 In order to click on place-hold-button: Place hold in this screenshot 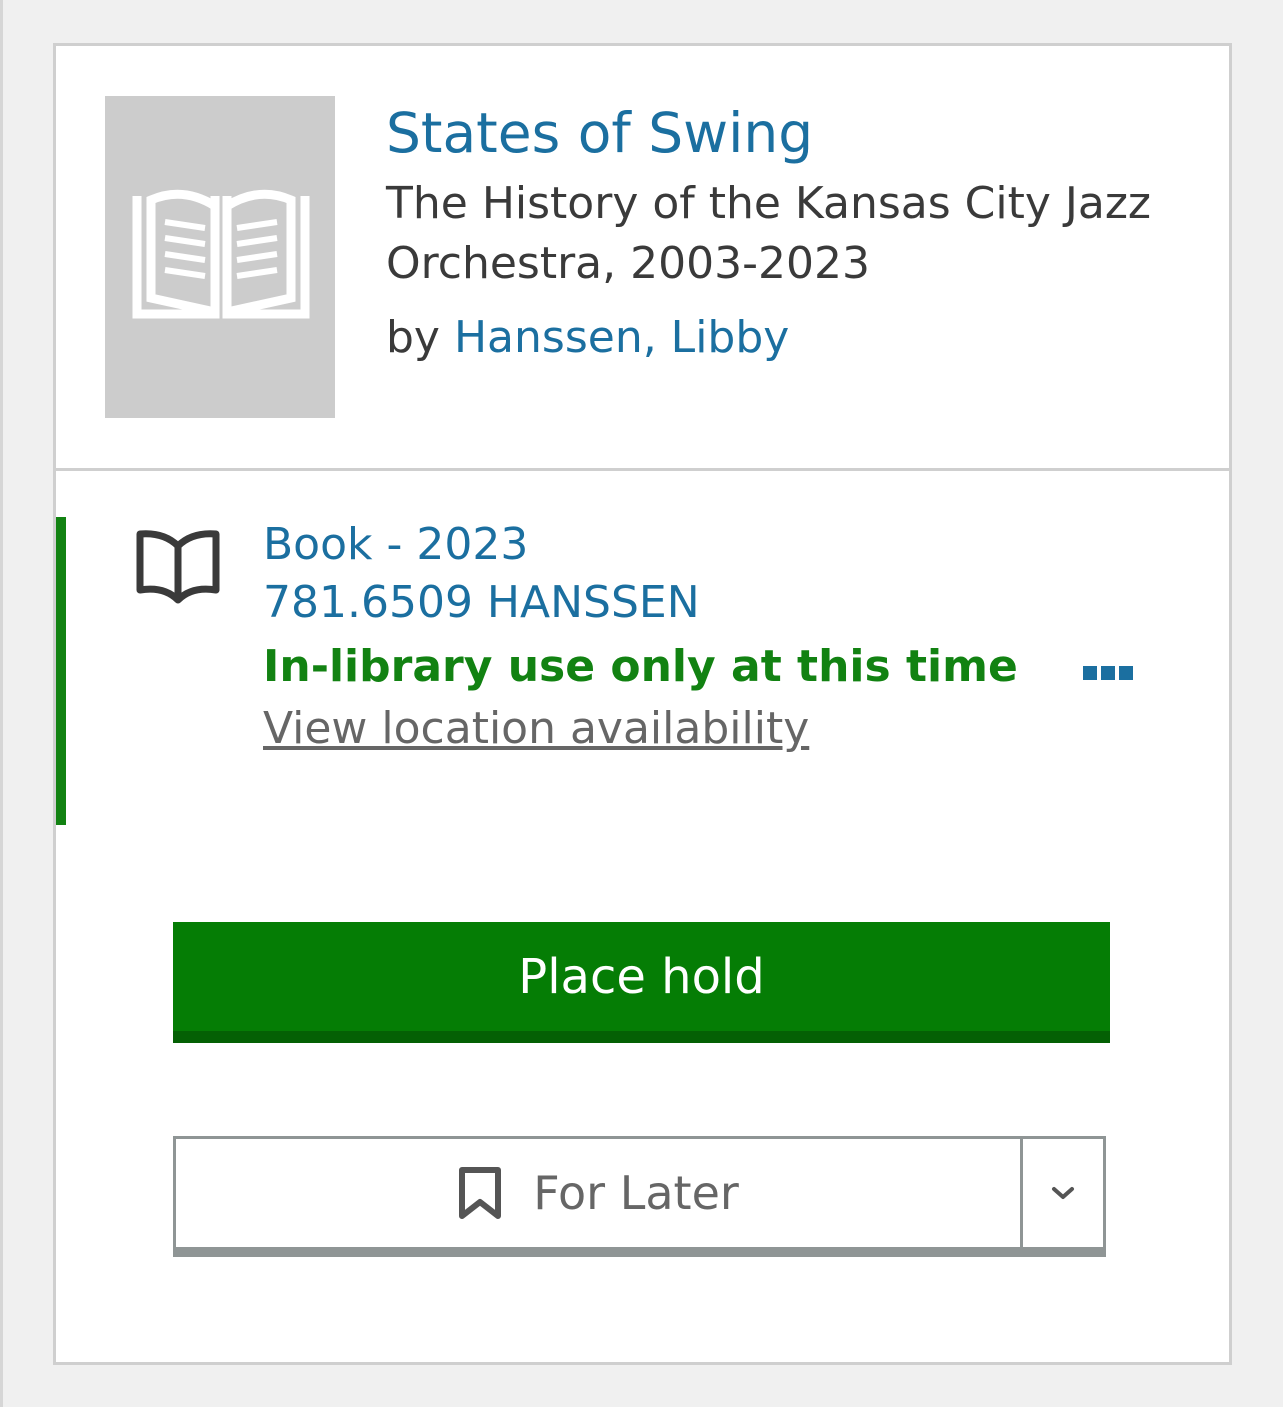, I will do `click(641, 982)`.